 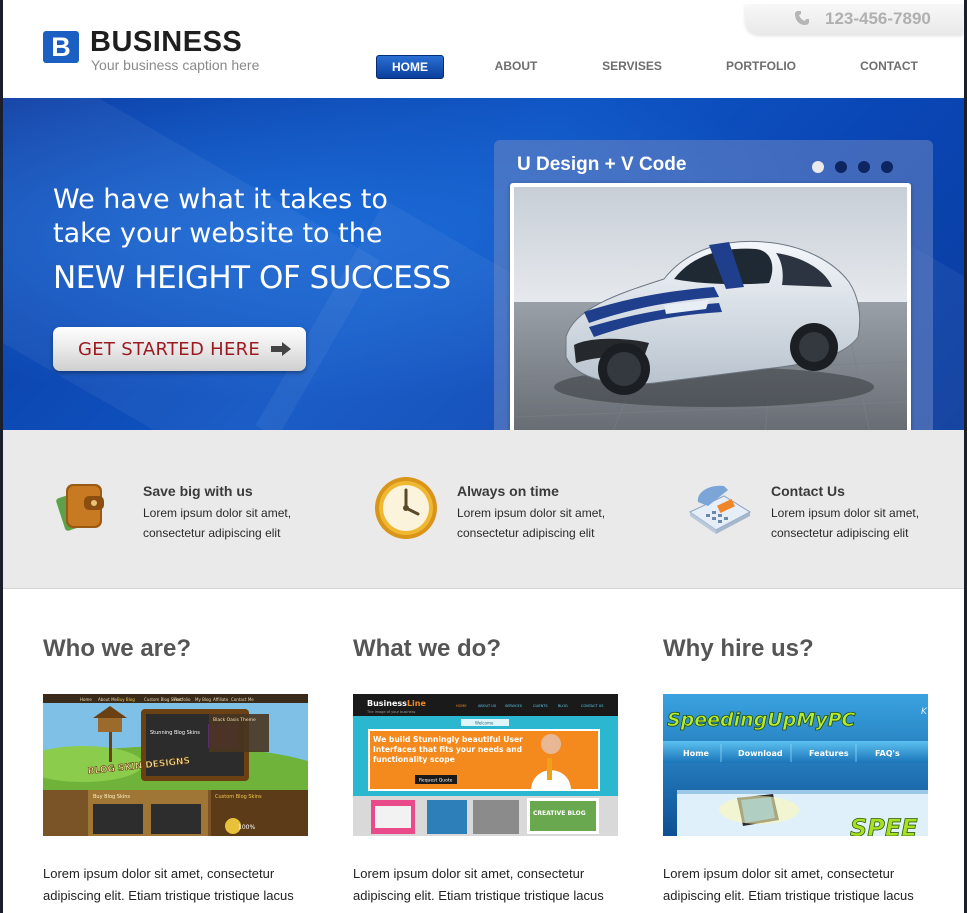 I want to click on phone-icon, so click(x=802, y=18).